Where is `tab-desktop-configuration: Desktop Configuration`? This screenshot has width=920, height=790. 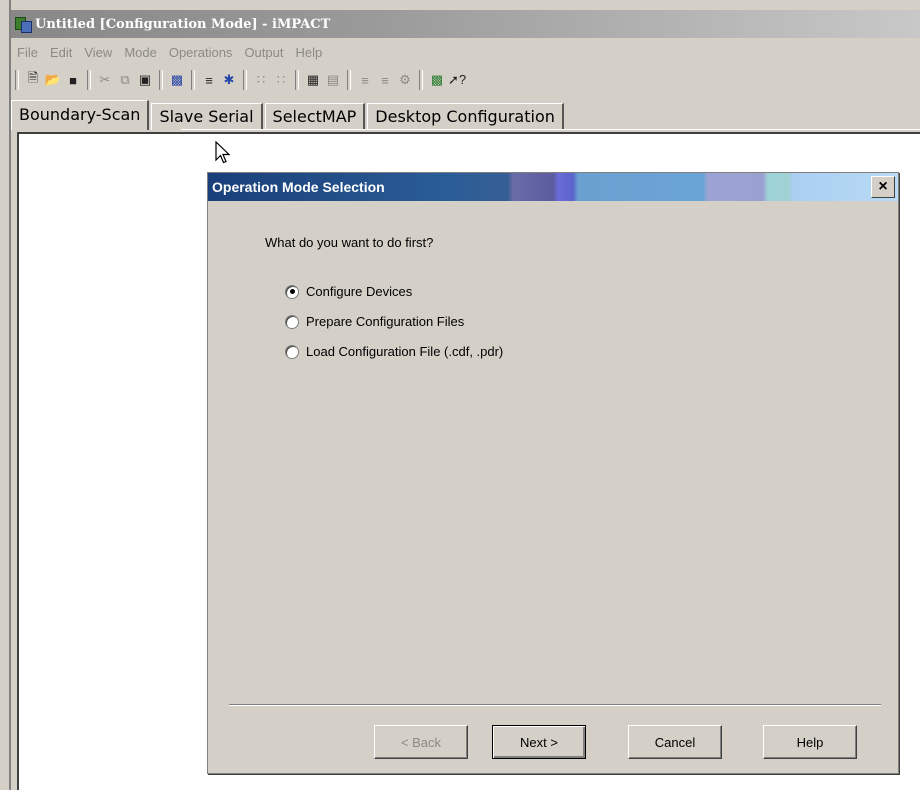
tab-desktop-configuration: Desktop Configuration is located at coordinates (465, 116).